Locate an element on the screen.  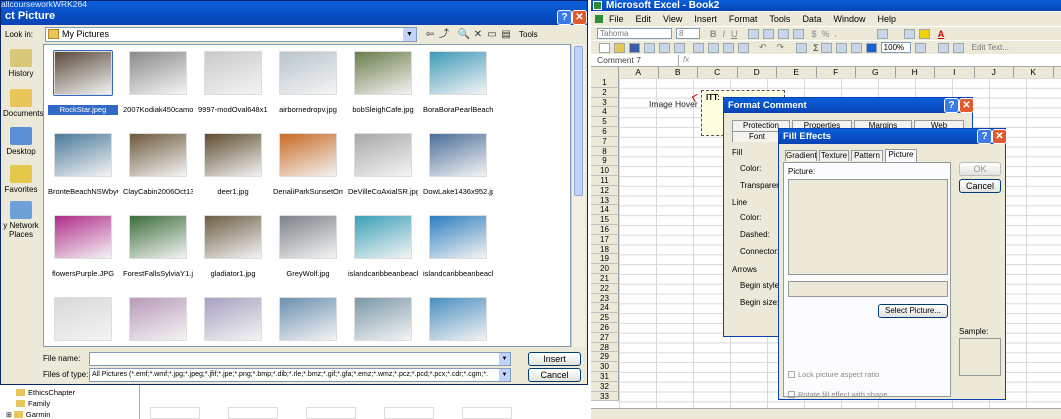
undo-icon: ↶ is located at coordinates (763, 47).